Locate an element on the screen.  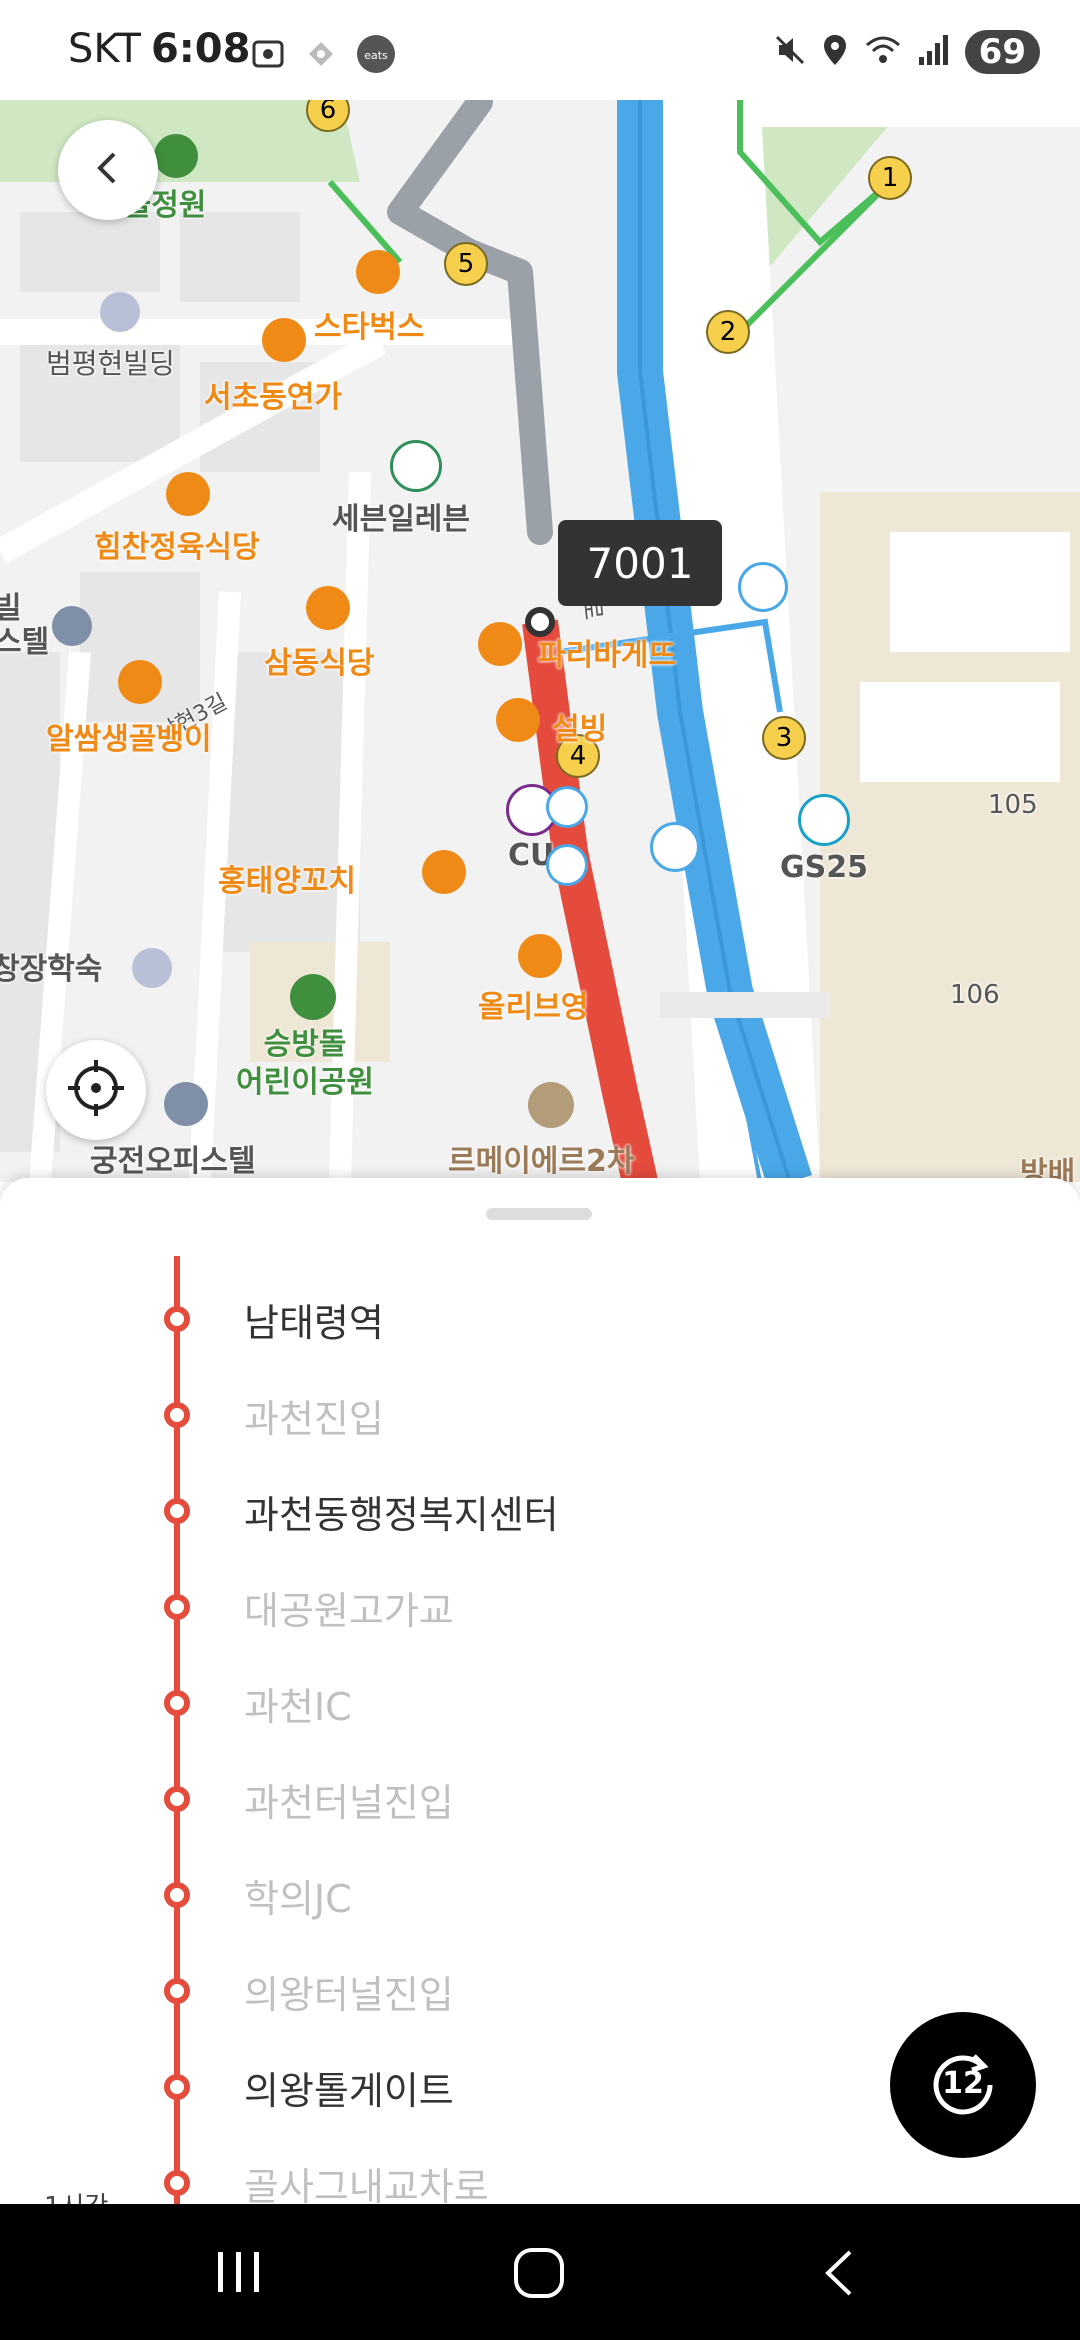
bus-stop-row: 학의JC is located at coordinates (540, 1902).